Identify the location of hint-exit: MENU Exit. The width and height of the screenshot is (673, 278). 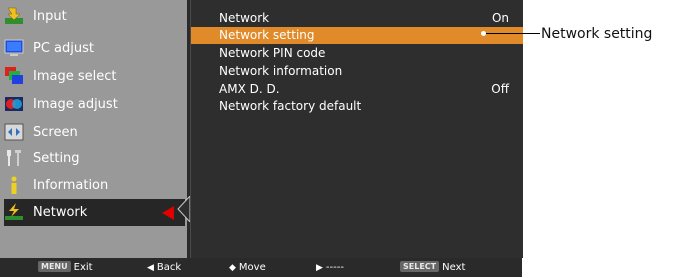
(65, 267).